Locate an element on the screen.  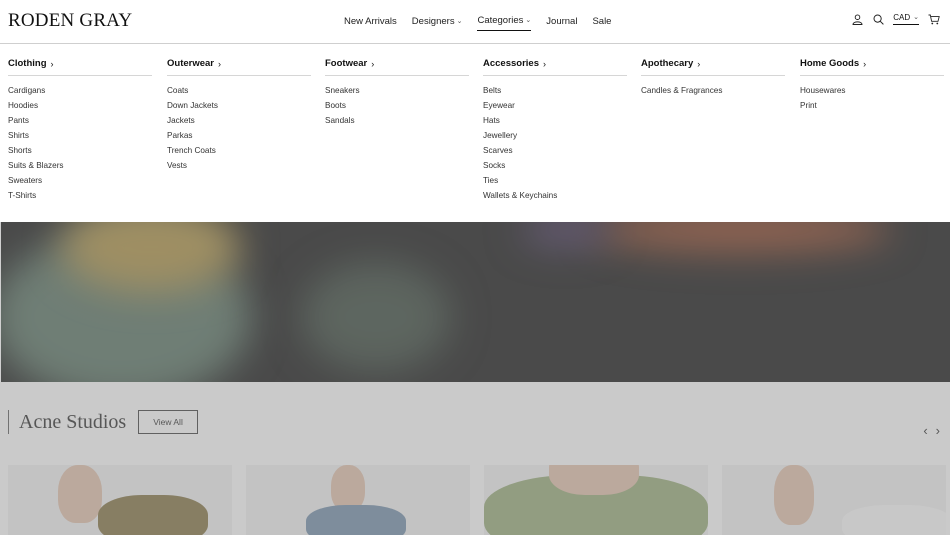
nav-label: Journal is located at coordinates (562, 21).